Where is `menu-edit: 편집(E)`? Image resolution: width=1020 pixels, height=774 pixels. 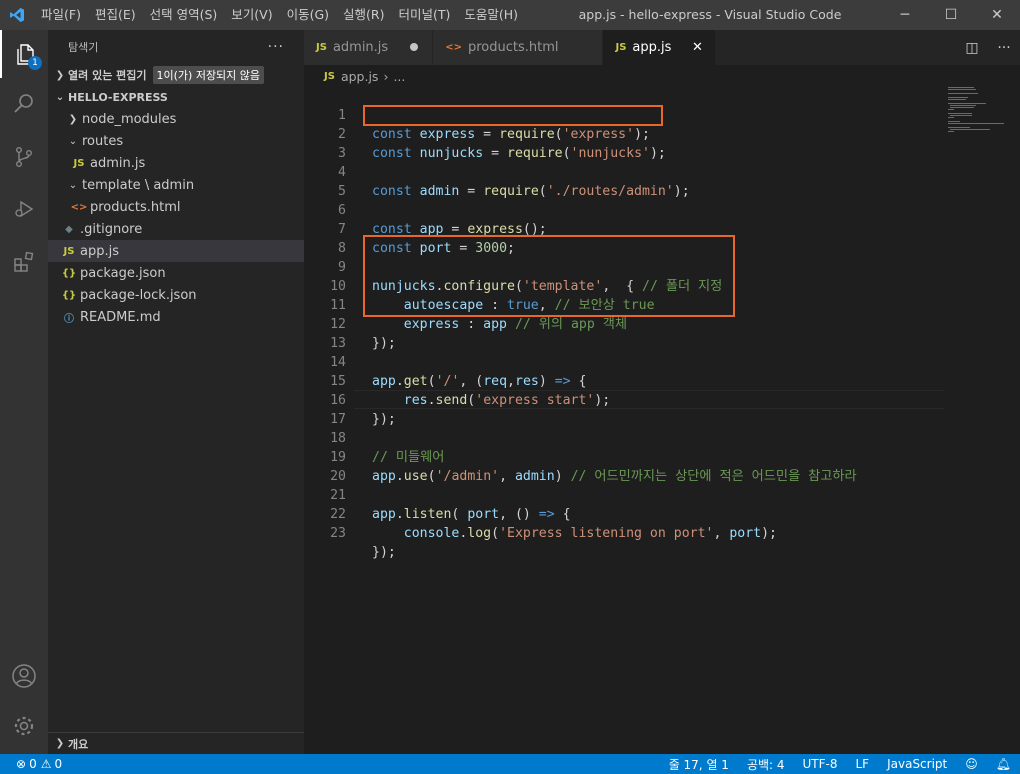 menu-edit: 편집(E) is located at coordinates (115, 15).